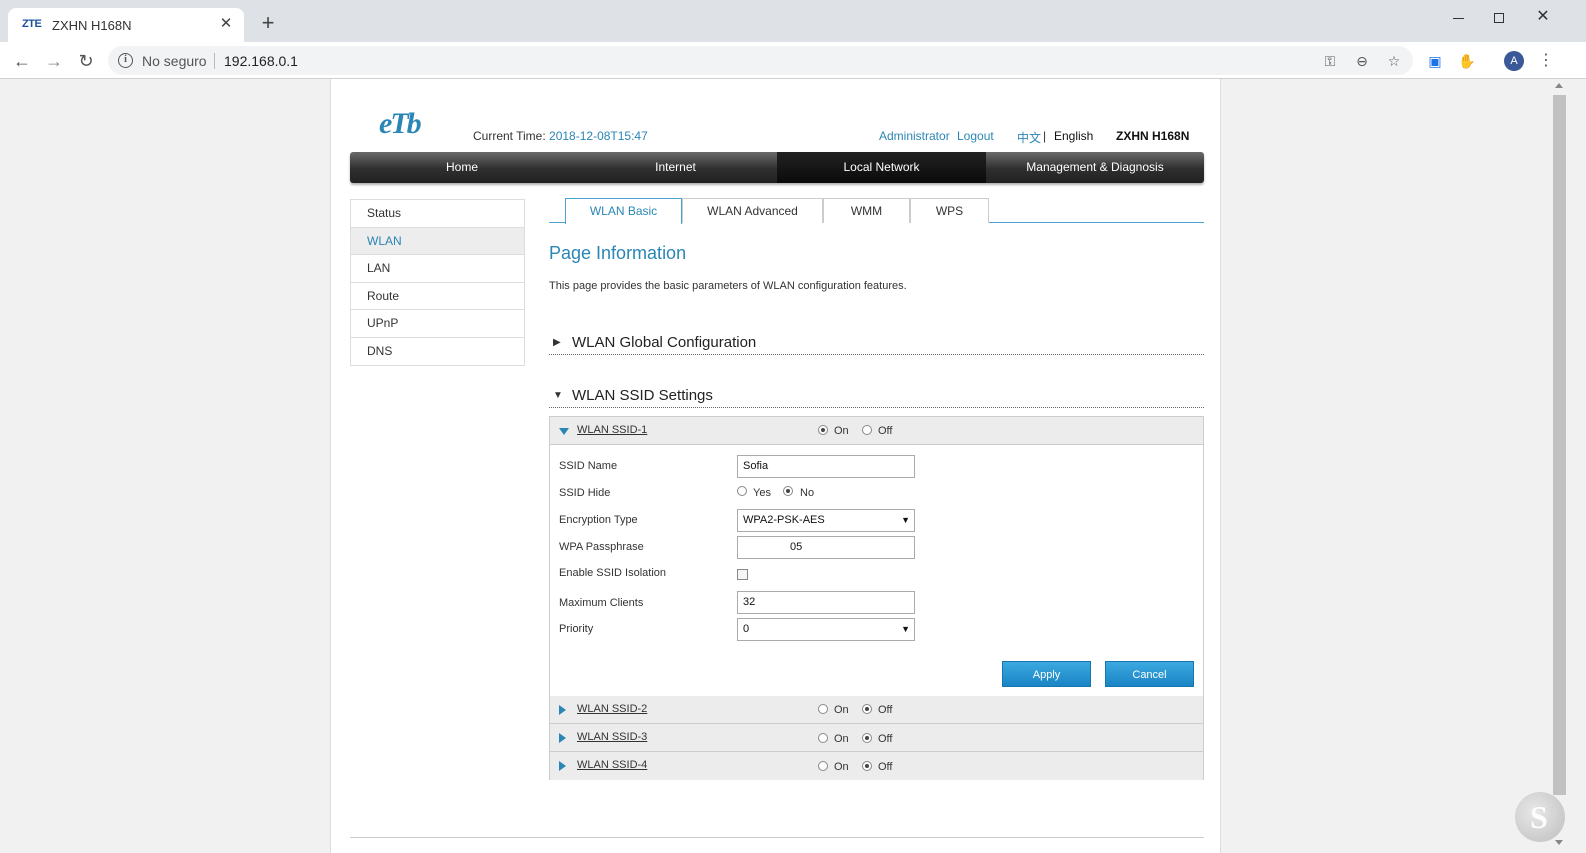 This screenshot has width=1586, height=853. Describe the element at coordinates (826, 629) in the screenshot. I see `priority-select: 0 ▼` at that location.